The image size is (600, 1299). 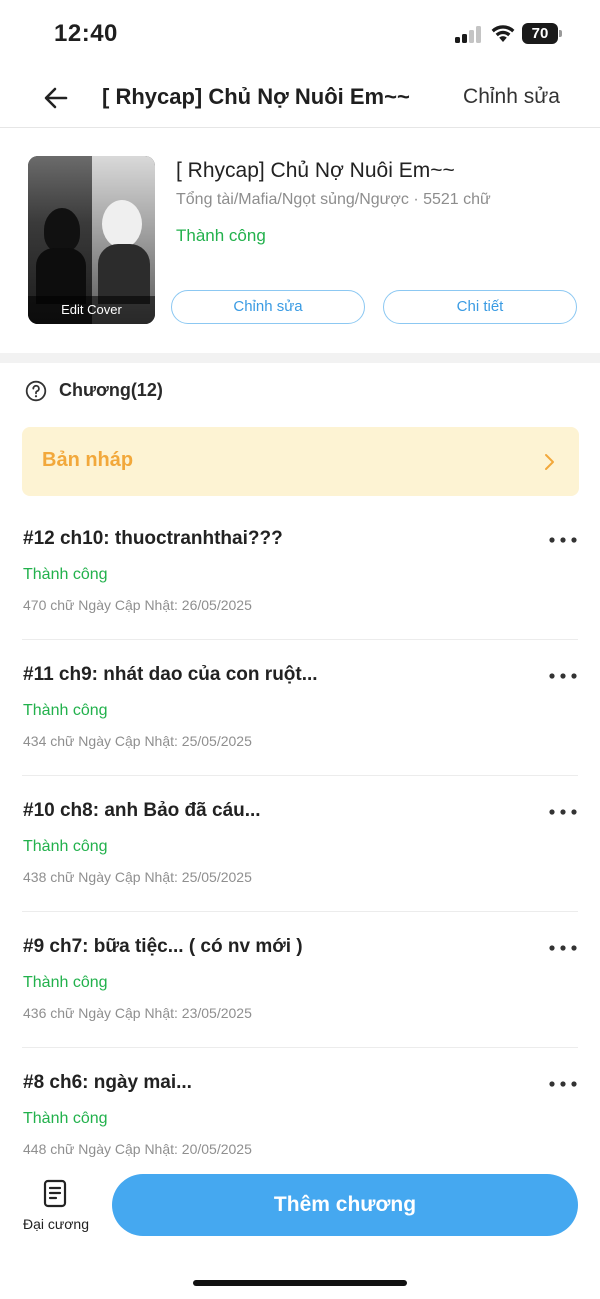 What do you see at coordinates (137, 1149) in the screenshot?
I see `chapter-meta: 448 chữ Ngày Cập Nhật: 20/05/2025` at bounding box center [137, 1149].